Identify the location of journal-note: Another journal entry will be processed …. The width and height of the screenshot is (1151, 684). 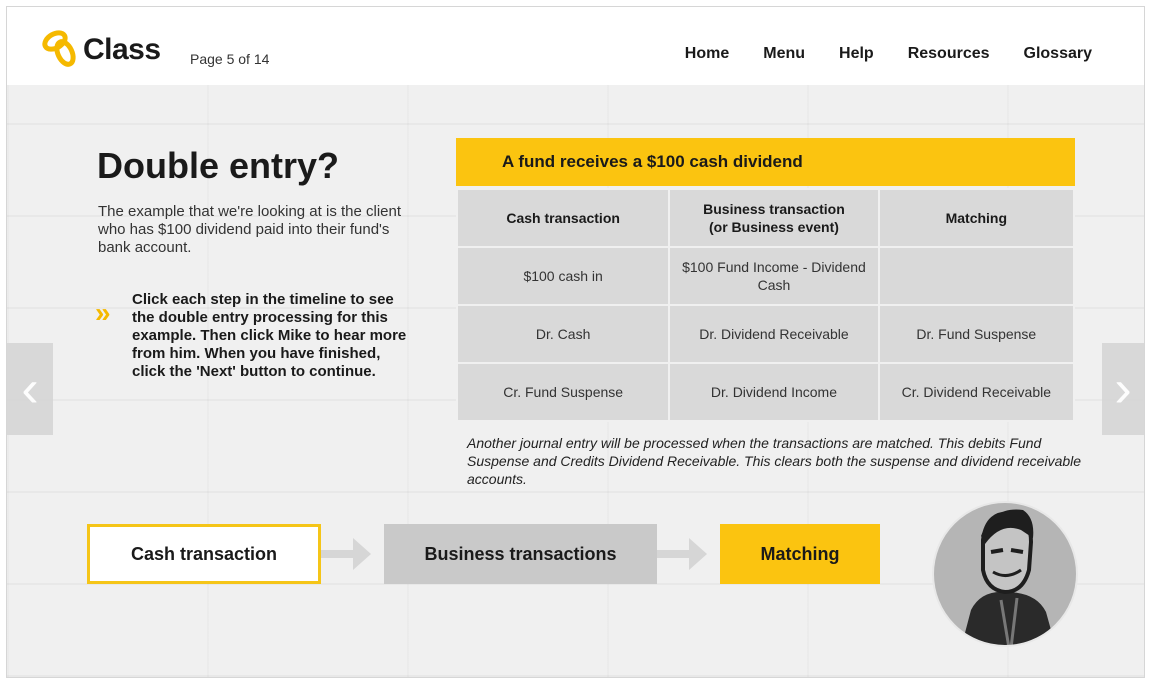
(774, 461).